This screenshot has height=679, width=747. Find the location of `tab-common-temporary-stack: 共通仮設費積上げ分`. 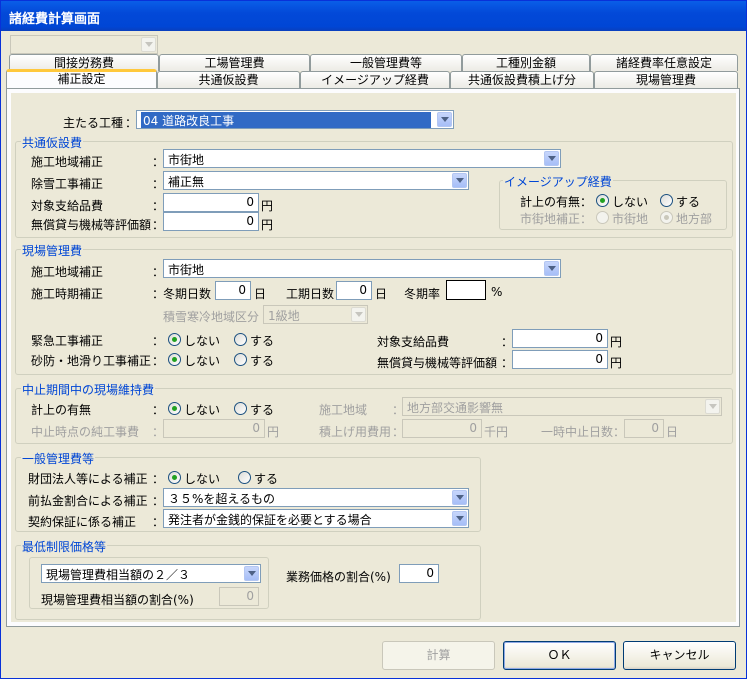

tab-common-temporary-stack: 共通仮設費積上げ分 is located at coordinates (522, 79).